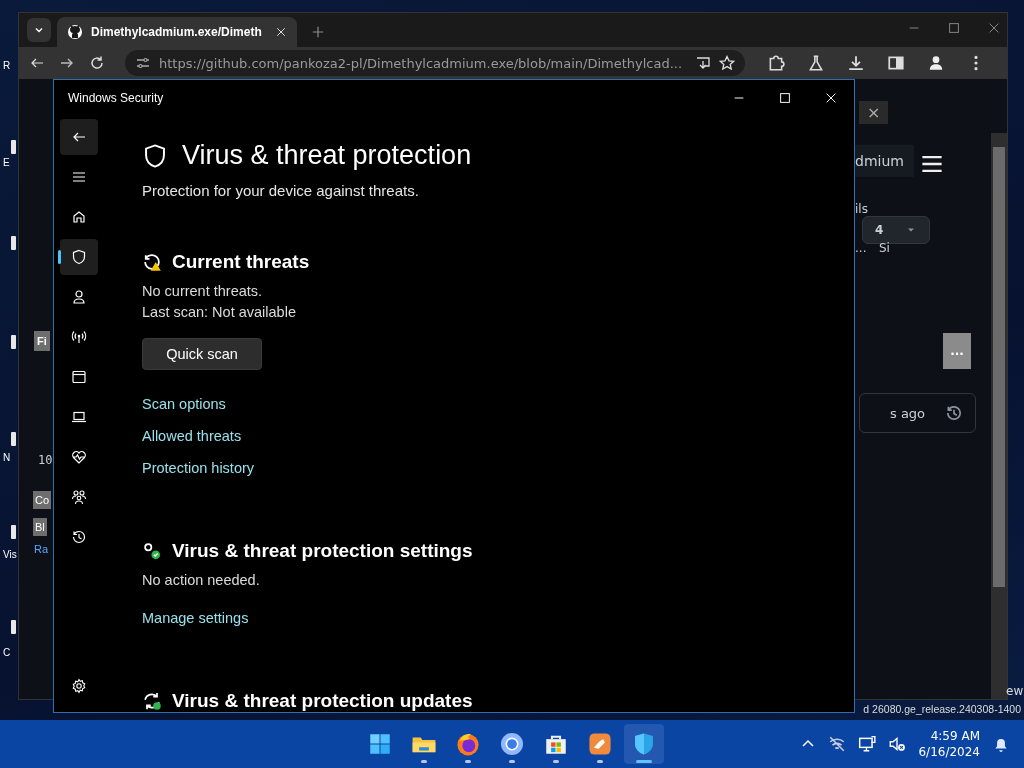 The height and width of the screenshot is (768, 1024). Describe the element at coordinates (955, 736) in the screenshot. I see `clock-time: 4:59 AM` at that location.